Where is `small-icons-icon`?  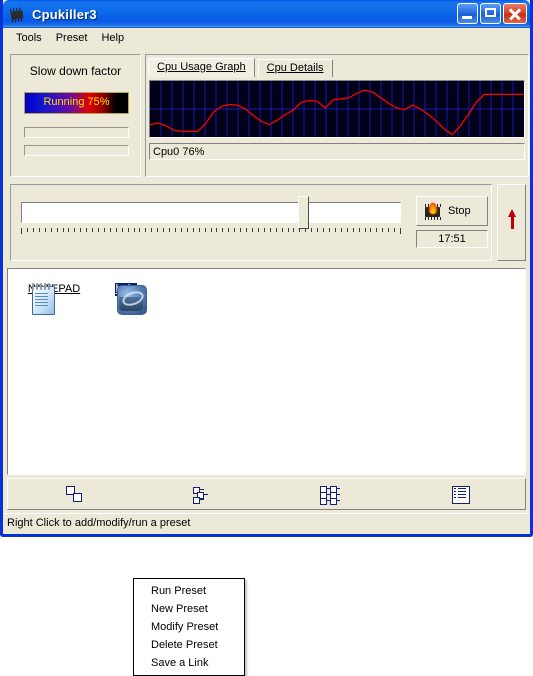
small-icons-icon is located at coordinates (202, 494).